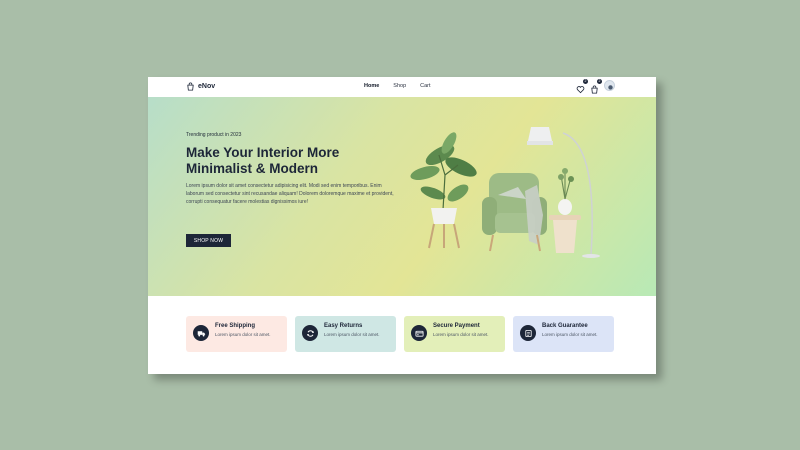  Describe the element at coordinates (214, 135) in the screenshot. I see `hero-eyebrow: Trending product in 2023` at that location.